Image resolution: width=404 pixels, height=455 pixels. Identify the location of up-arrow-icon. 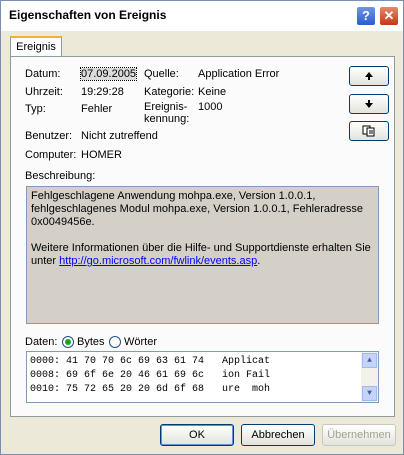
(369, 76).